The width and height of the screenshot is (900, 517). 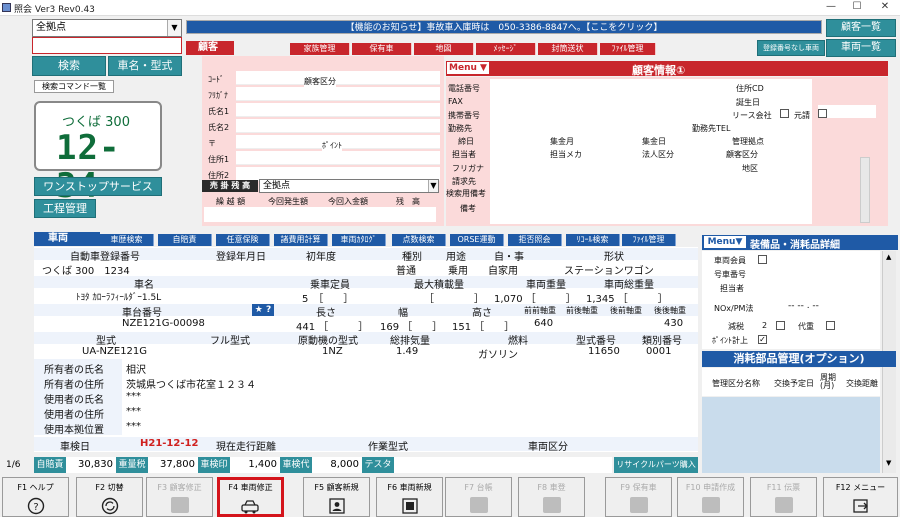 What do you see at coordinates (885, 8) in the screenshot?
I see `close-button: ✕` at bounding box center [885, 8].